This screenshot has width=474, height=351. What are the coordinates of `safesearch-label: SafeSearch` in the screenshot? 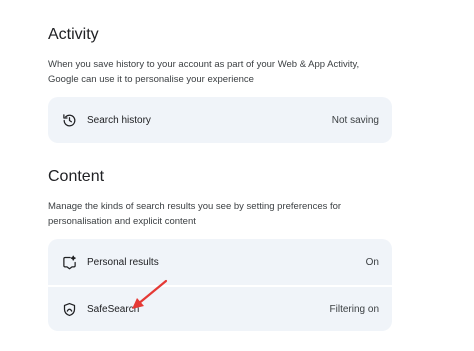 It's located at (113, 309).